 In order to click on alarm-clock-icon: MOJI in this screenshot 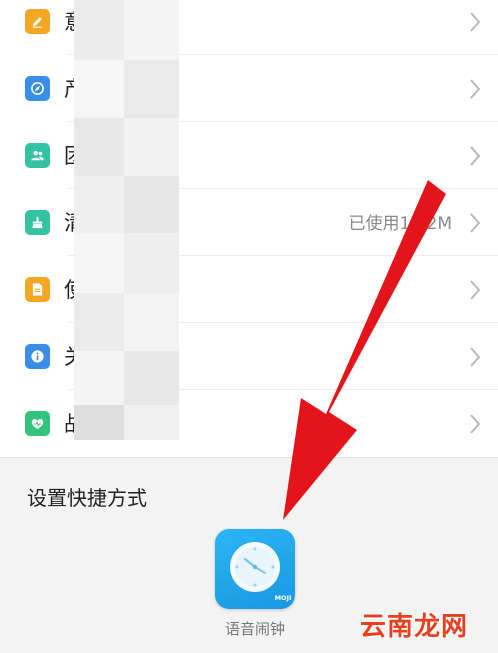, I will do `click(261, 572)`.